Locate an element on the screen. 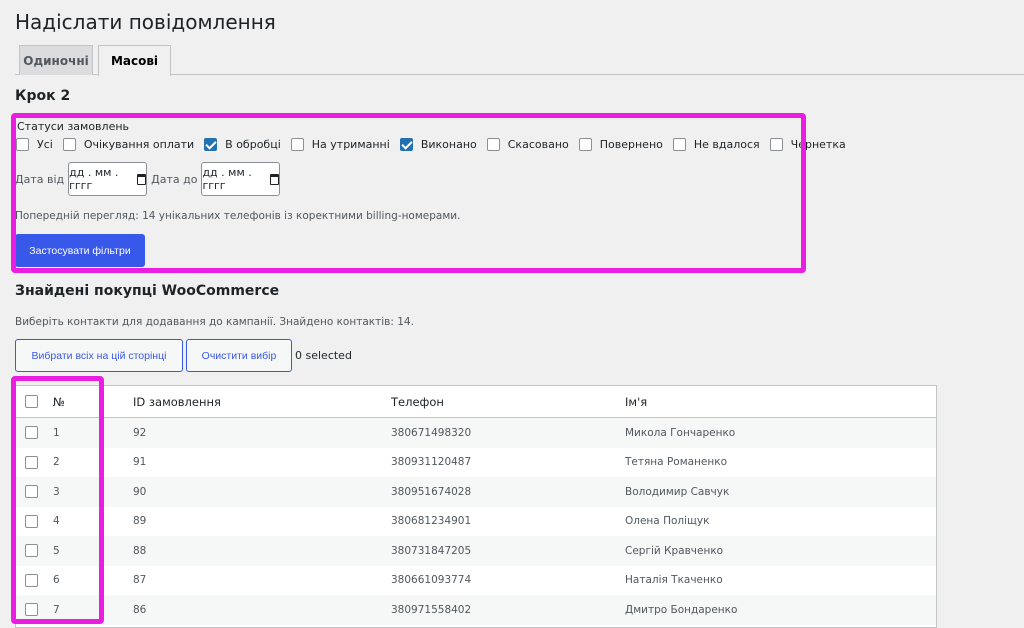  table-row: 5 88 380731847205 Сергій Кравченко is located at coordinates (476, 551).